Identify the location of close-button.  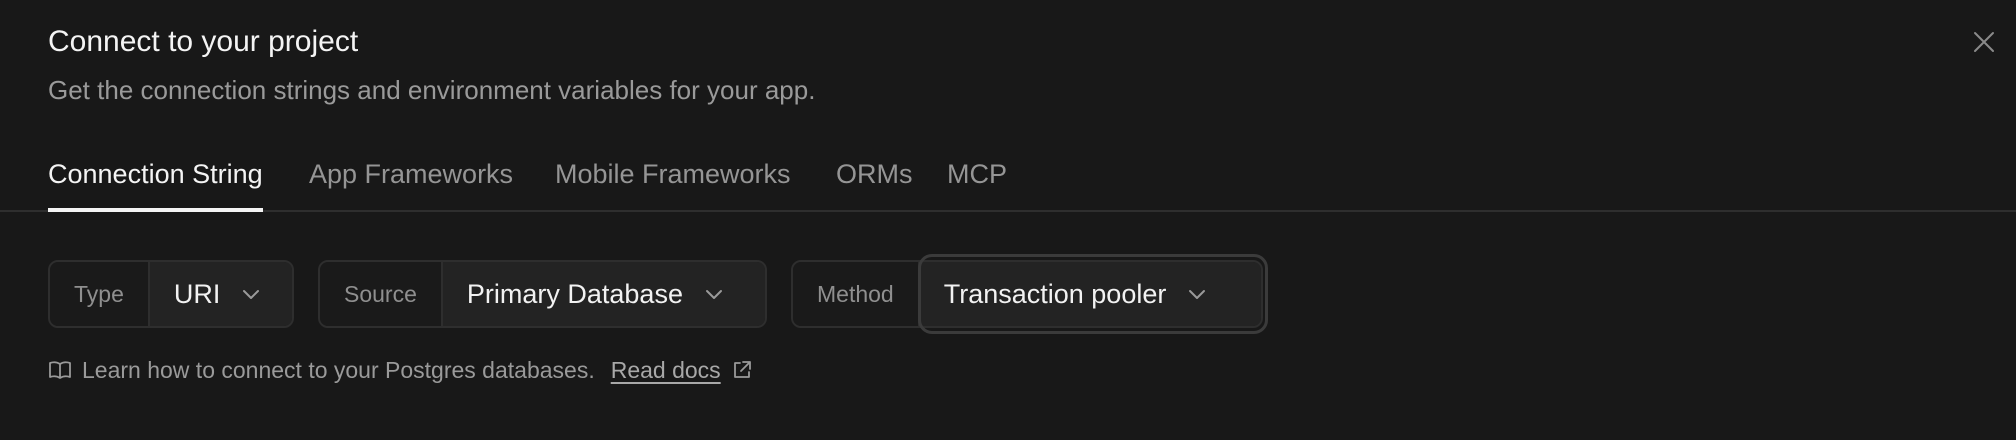
(1984, 42).